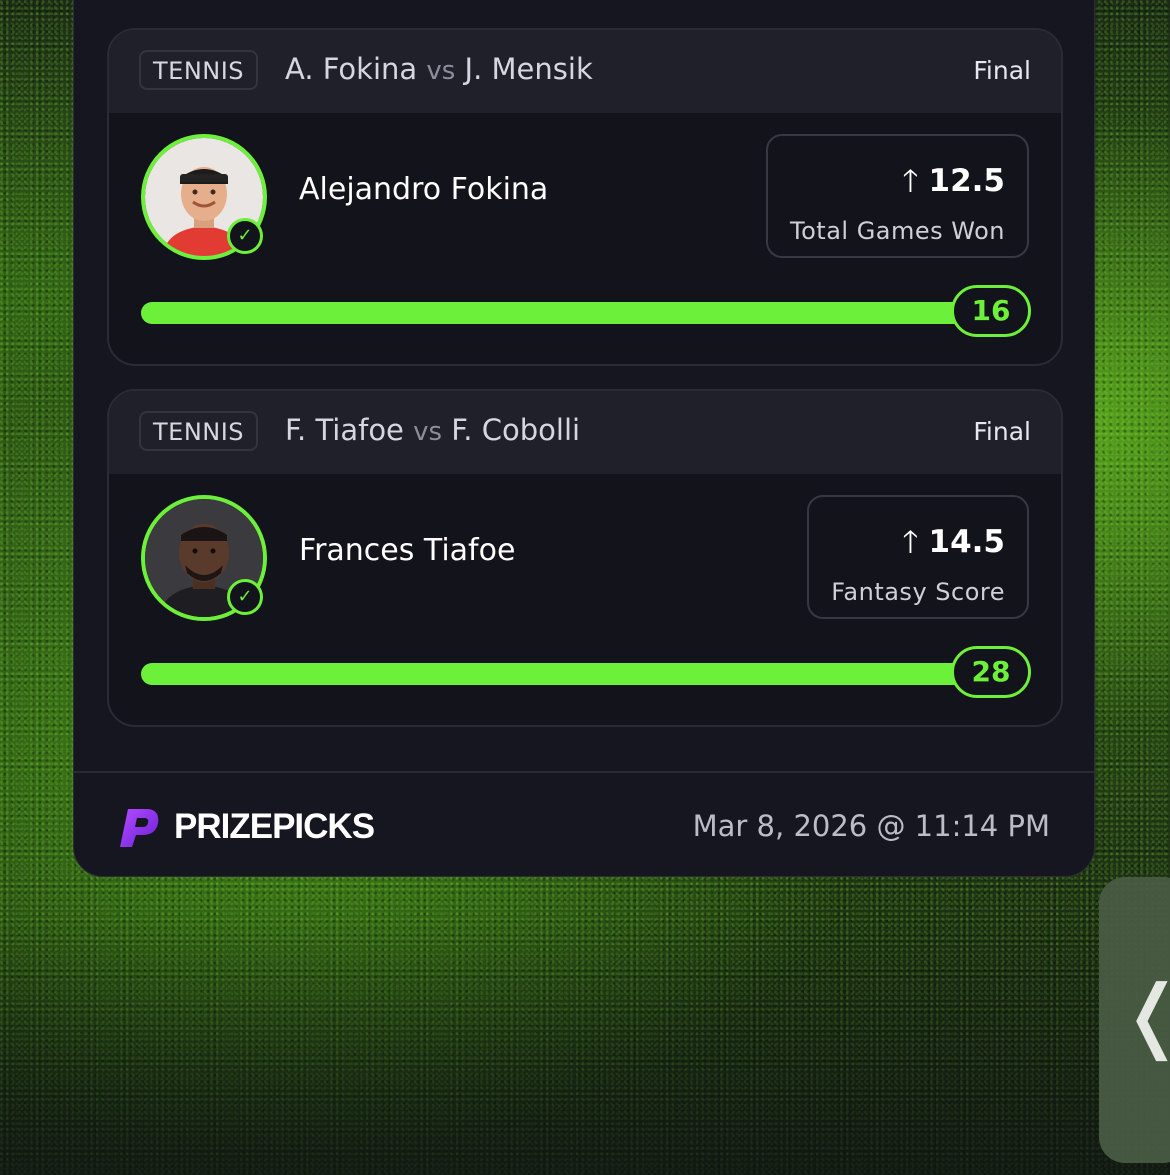 The width and height of the screenshot is (1170, 1175). I want to click on projection-box: 🡑 12.5 Total Games Won, so click(897, 196).